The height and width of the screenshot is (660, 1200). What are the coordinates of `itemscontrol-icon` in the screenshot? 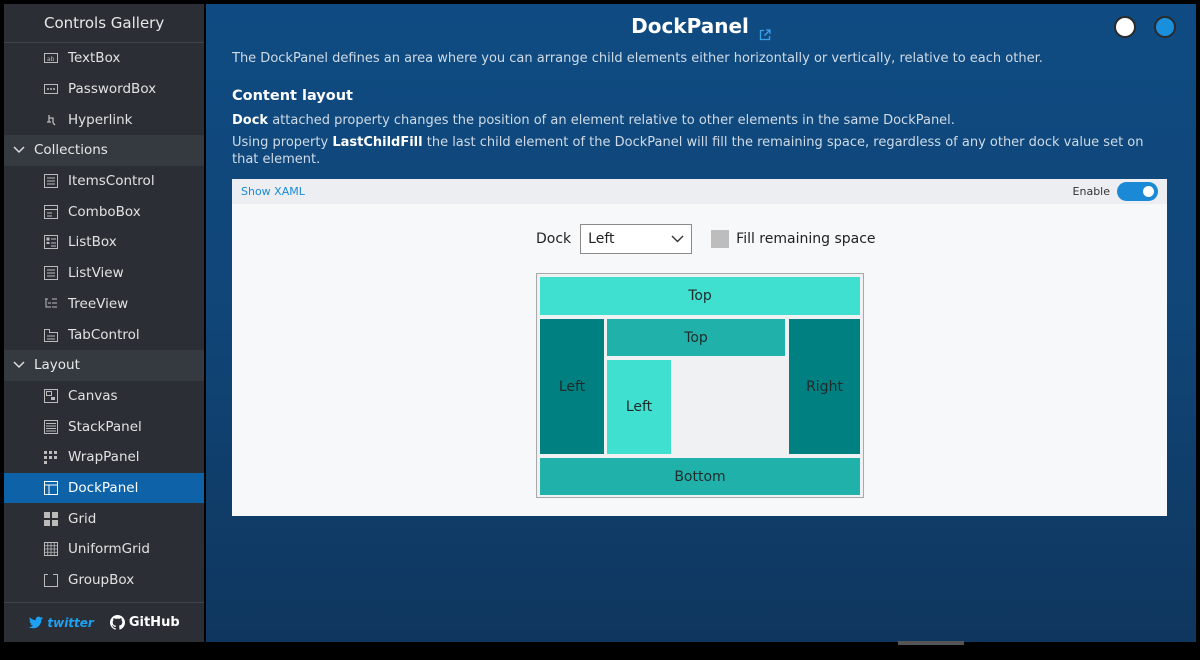 It's located at (51, 181).